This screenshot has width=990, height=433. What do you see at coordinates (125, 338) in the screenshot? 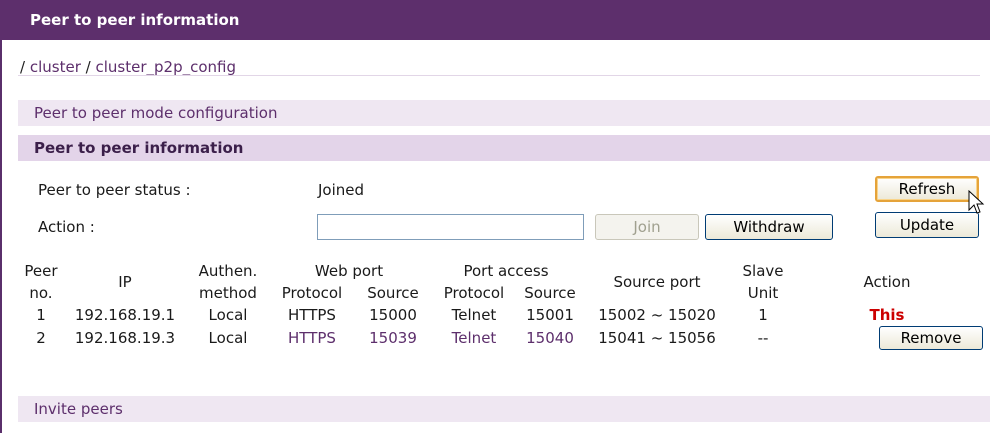
I see `peer-ip: 192.168.19.3` at bounding box center [125, 338].